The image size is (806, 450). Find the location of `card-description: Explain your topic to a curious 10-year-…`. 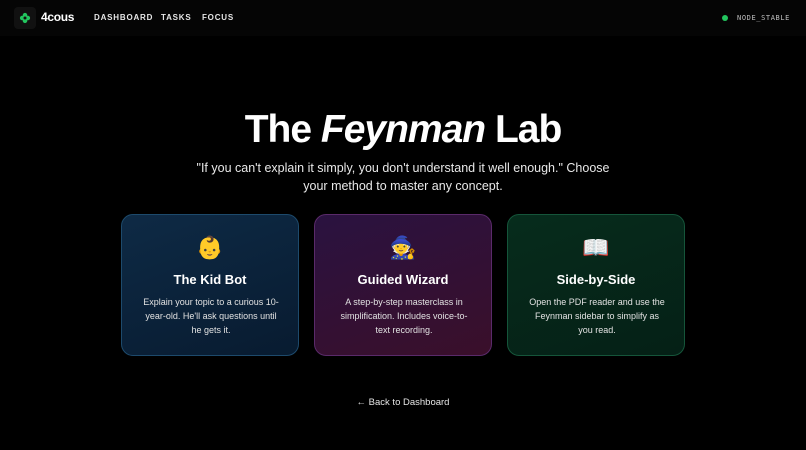

card-description: Explain your topic to a curious 10-year-… is located at coordinates (211, 316).